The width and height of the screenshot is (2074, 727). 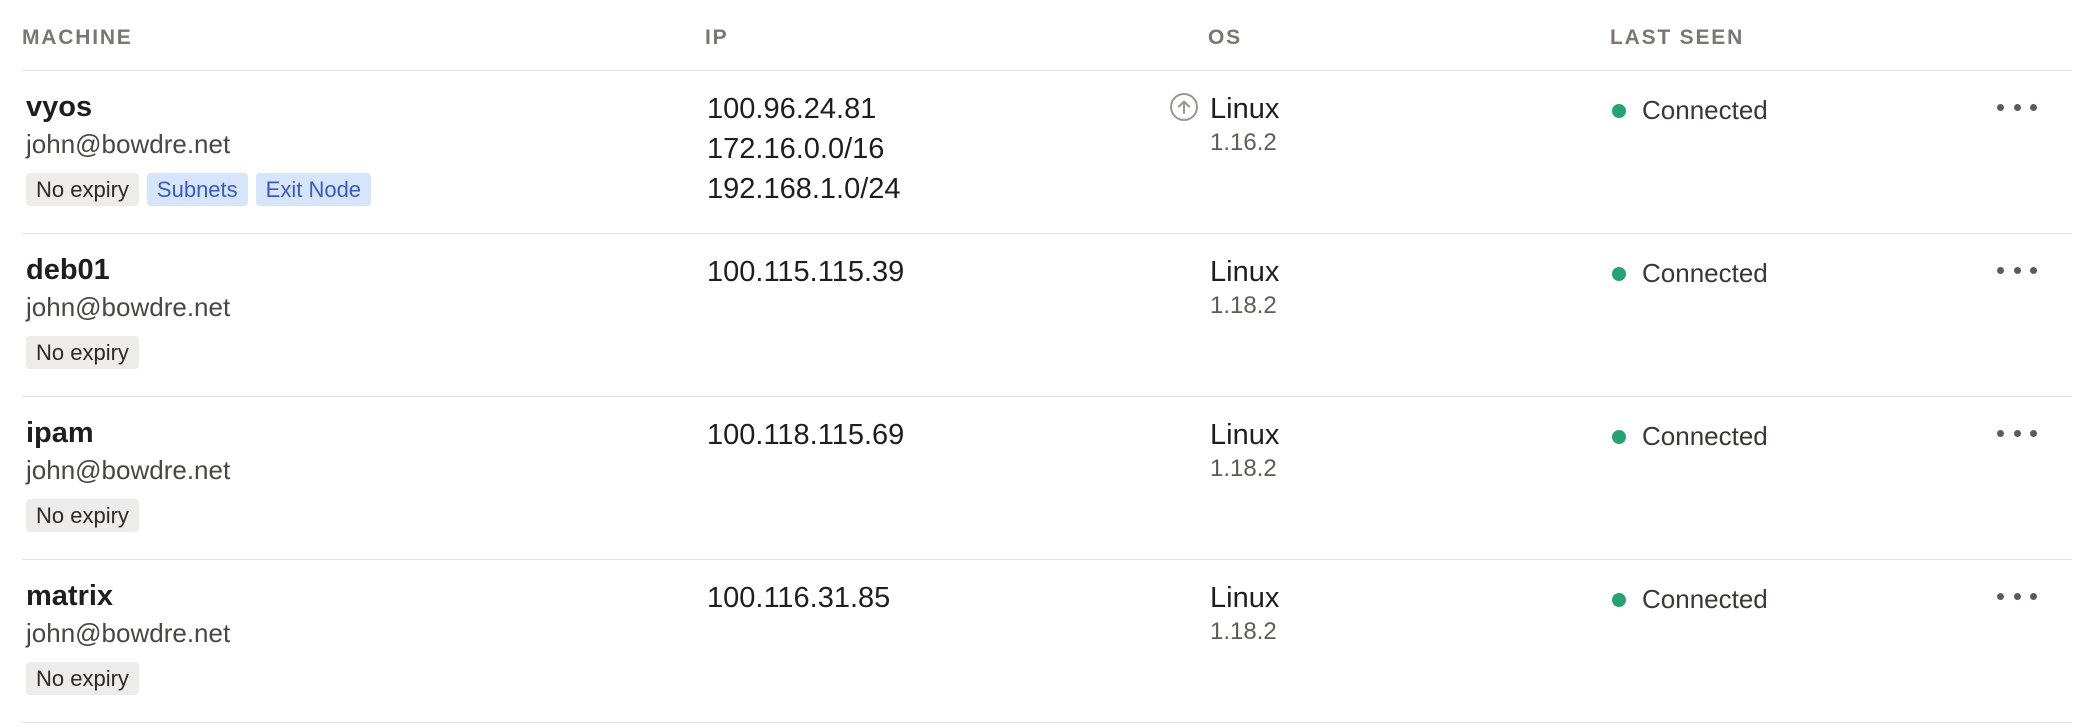 I want to click on machine-name: deb01, so click(x=68, y=270).